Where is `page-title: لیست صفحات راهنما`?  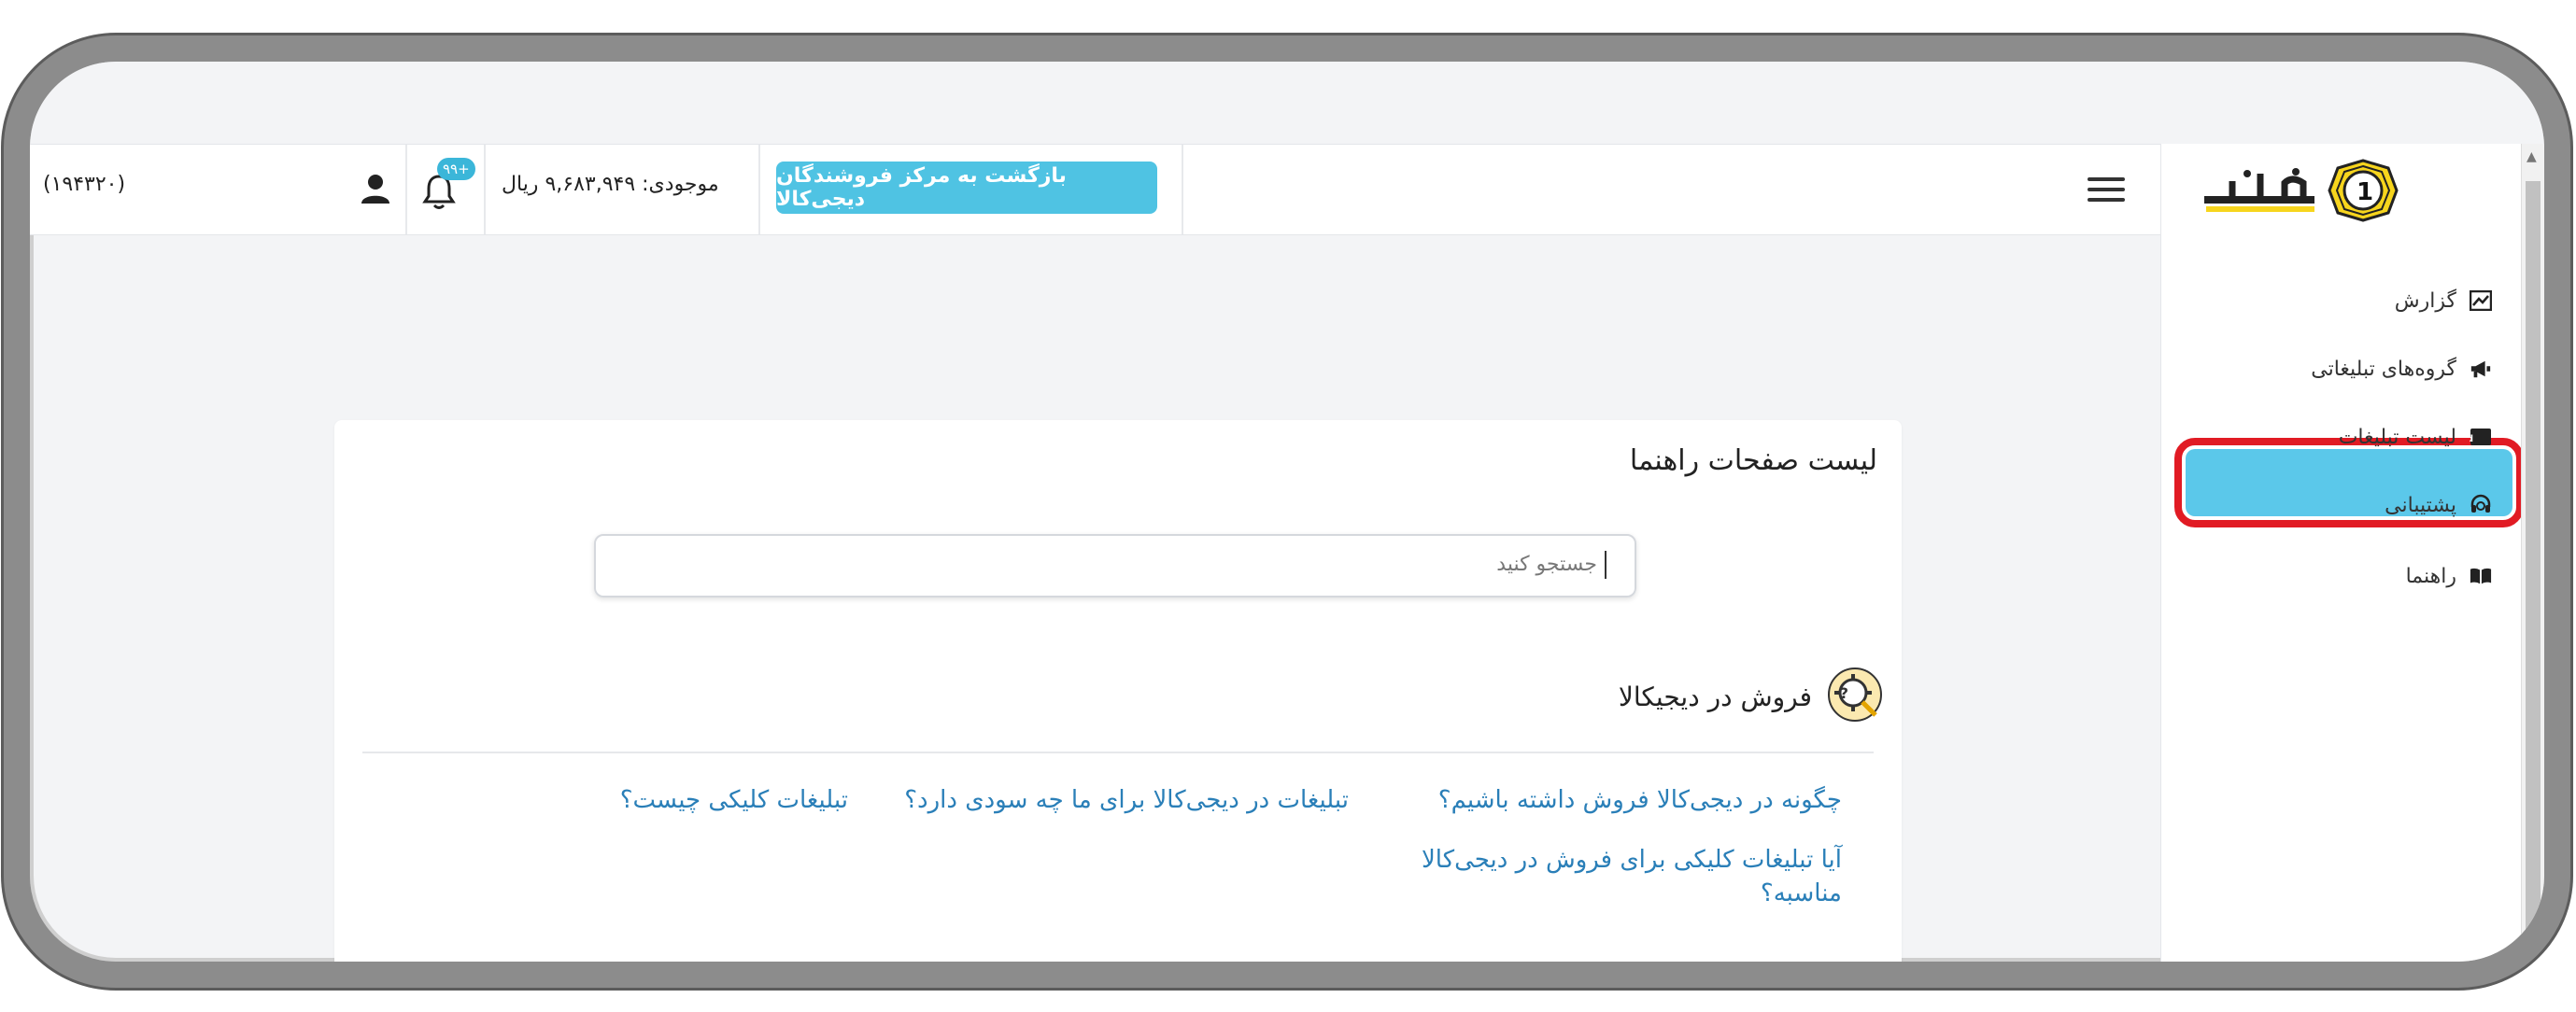
page-title: لیست صفحات راهنما is located at coordinates (1753, 460).